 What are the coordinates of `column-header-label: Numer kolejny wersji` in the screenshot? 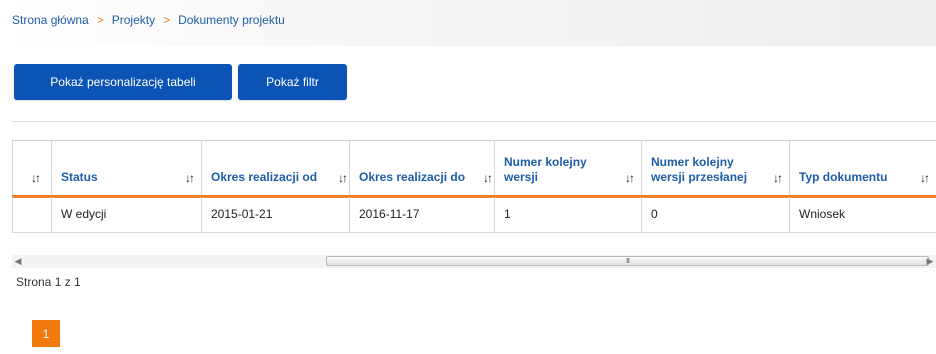 It's located at (545, 170).